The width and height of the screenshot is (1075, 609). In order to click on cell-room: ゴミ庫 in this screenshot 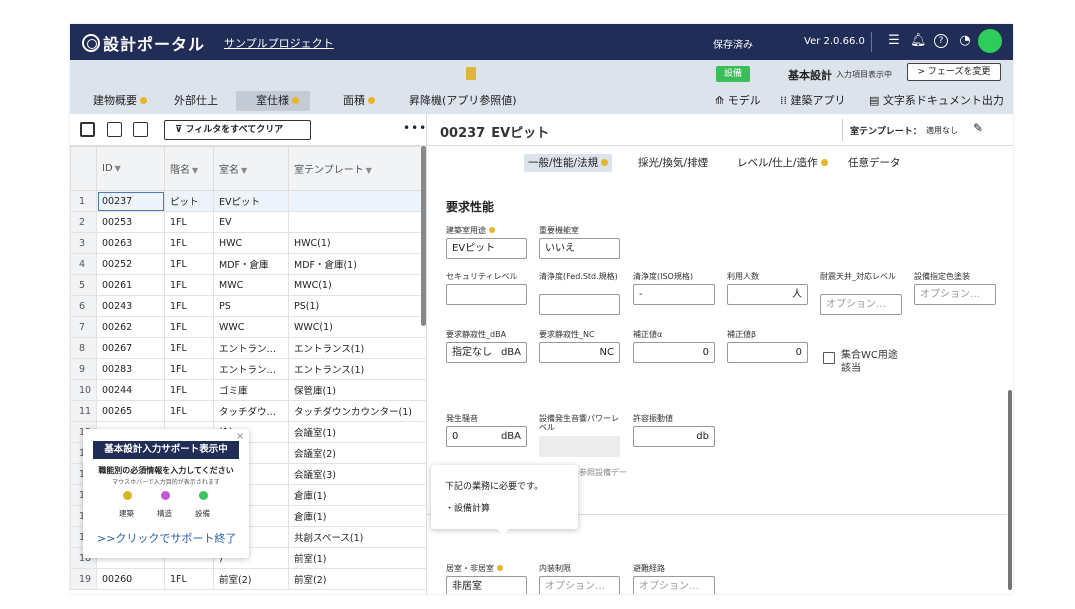, I will do `click(251, 390)`.